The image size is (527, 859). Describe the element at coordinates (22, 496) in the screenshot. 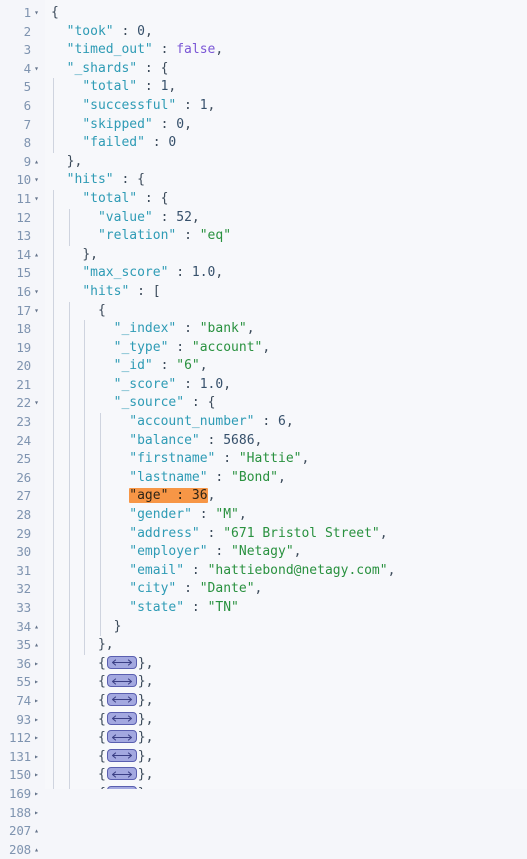

I see `gutter-row: 27` at that location.